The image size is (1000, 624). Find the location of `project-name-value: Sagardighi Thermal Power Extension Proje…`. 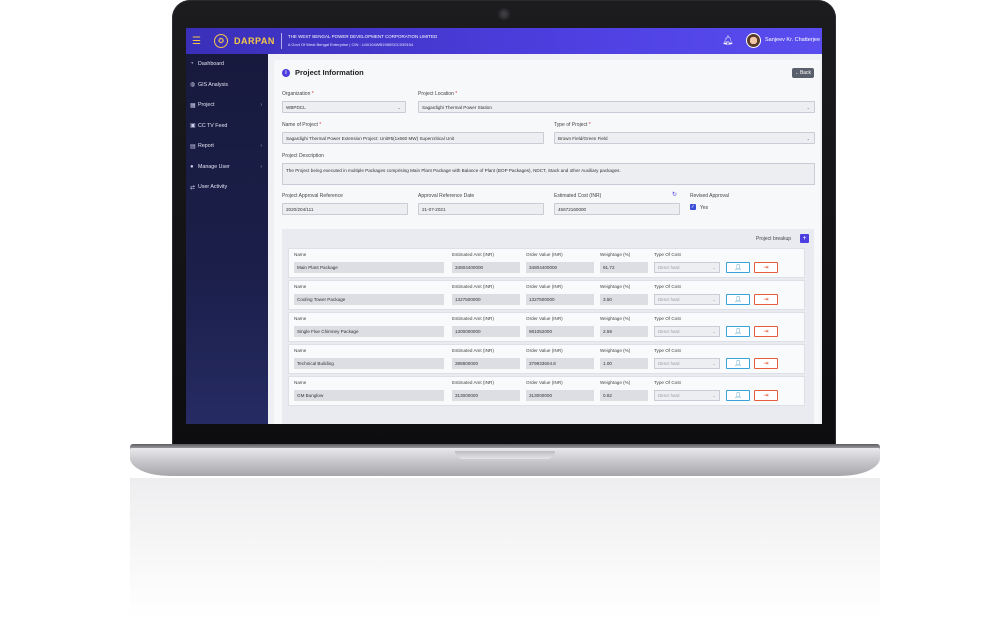

project-name-value: Sagardighi Thermal Power Extension Proje… is located at coordinates (370, 138).